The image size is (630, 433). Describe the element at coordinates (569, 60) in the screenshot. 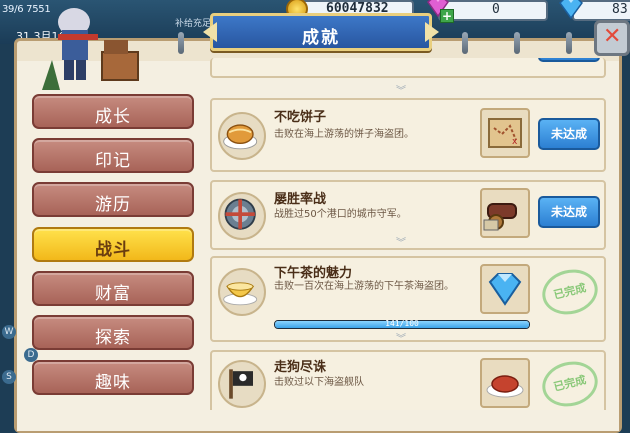

I see `unreached-button` at that location.